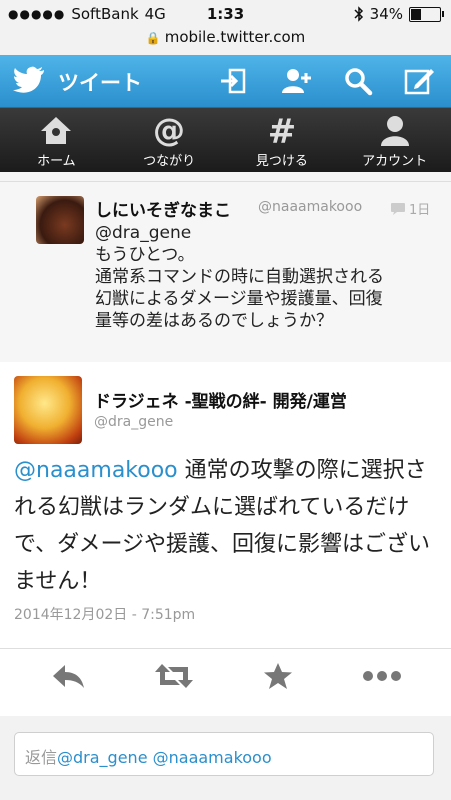  I want to click on star-icon, so click(278, 676).